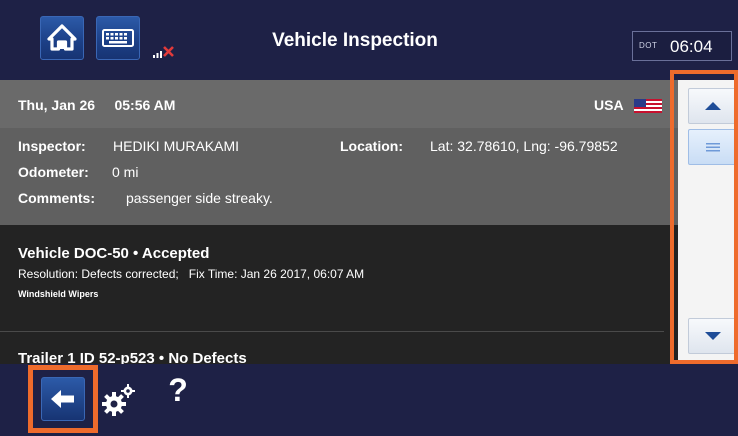 The width and height of the screenshot is (738, 436). Describe the element at coordinates (97, 105) in the screenshot. I see `inspection-date: Thu, Jan 26 05:56 AM` at that location.